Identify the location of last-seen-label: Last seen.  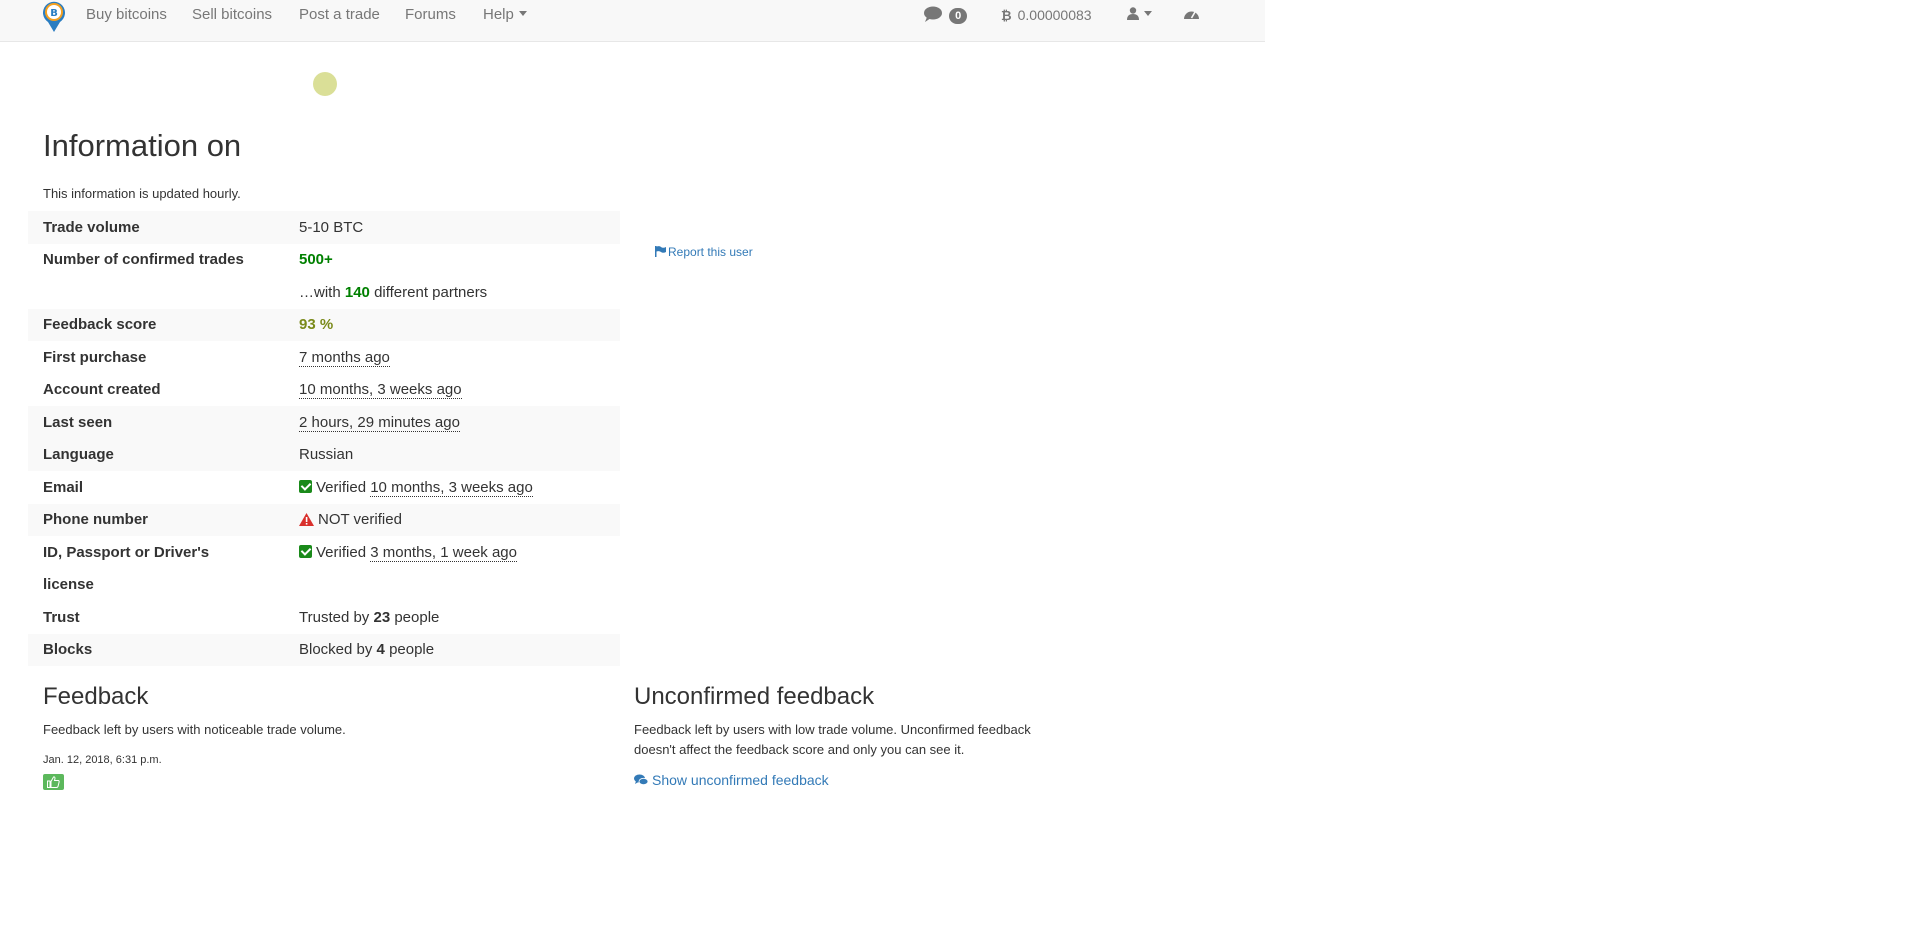
(156, 422).